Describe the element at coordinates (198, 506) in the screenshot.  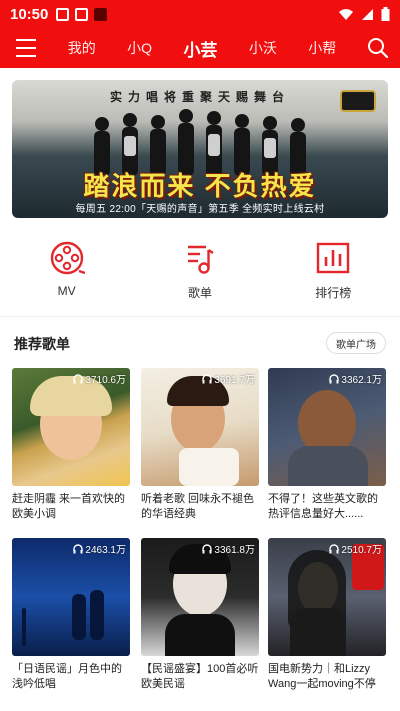
I see `playlist-title: 听着老歌 回味永不褪色的华语经典` at that location.